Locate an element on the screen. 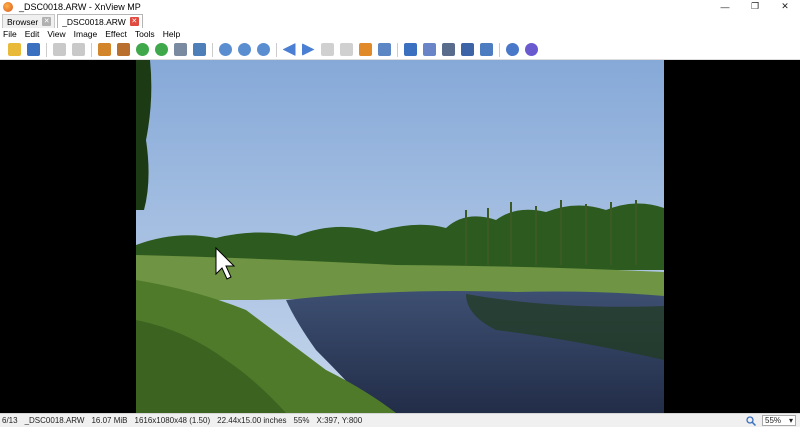  status-print-size: 22.44x15.00 inches is located at coordinates (252, 420).